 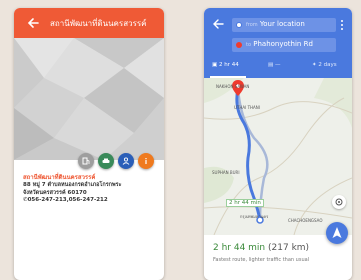 What do you see at coordinates (245, 203) in the screenshot?
I see `route-time-callout: 2 hr 44 min` at bounding box center [245, 203].